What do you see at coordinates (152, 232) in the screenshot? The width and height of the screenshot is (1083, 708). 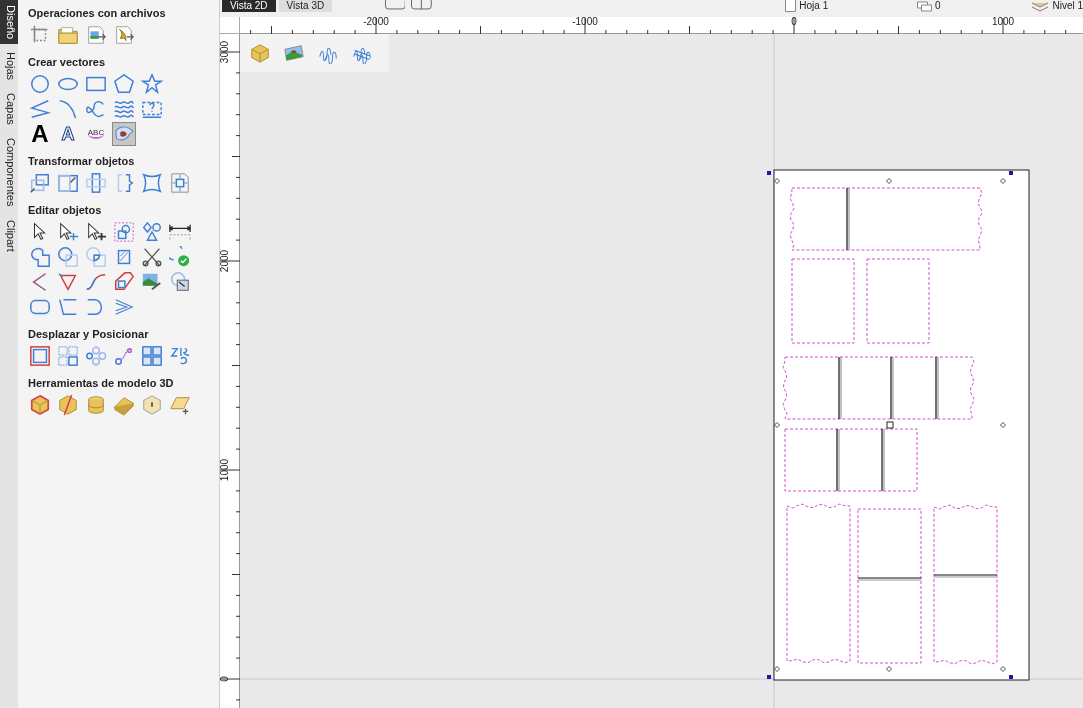 I see `shape-group-icon` at bounding box center [152, 232].